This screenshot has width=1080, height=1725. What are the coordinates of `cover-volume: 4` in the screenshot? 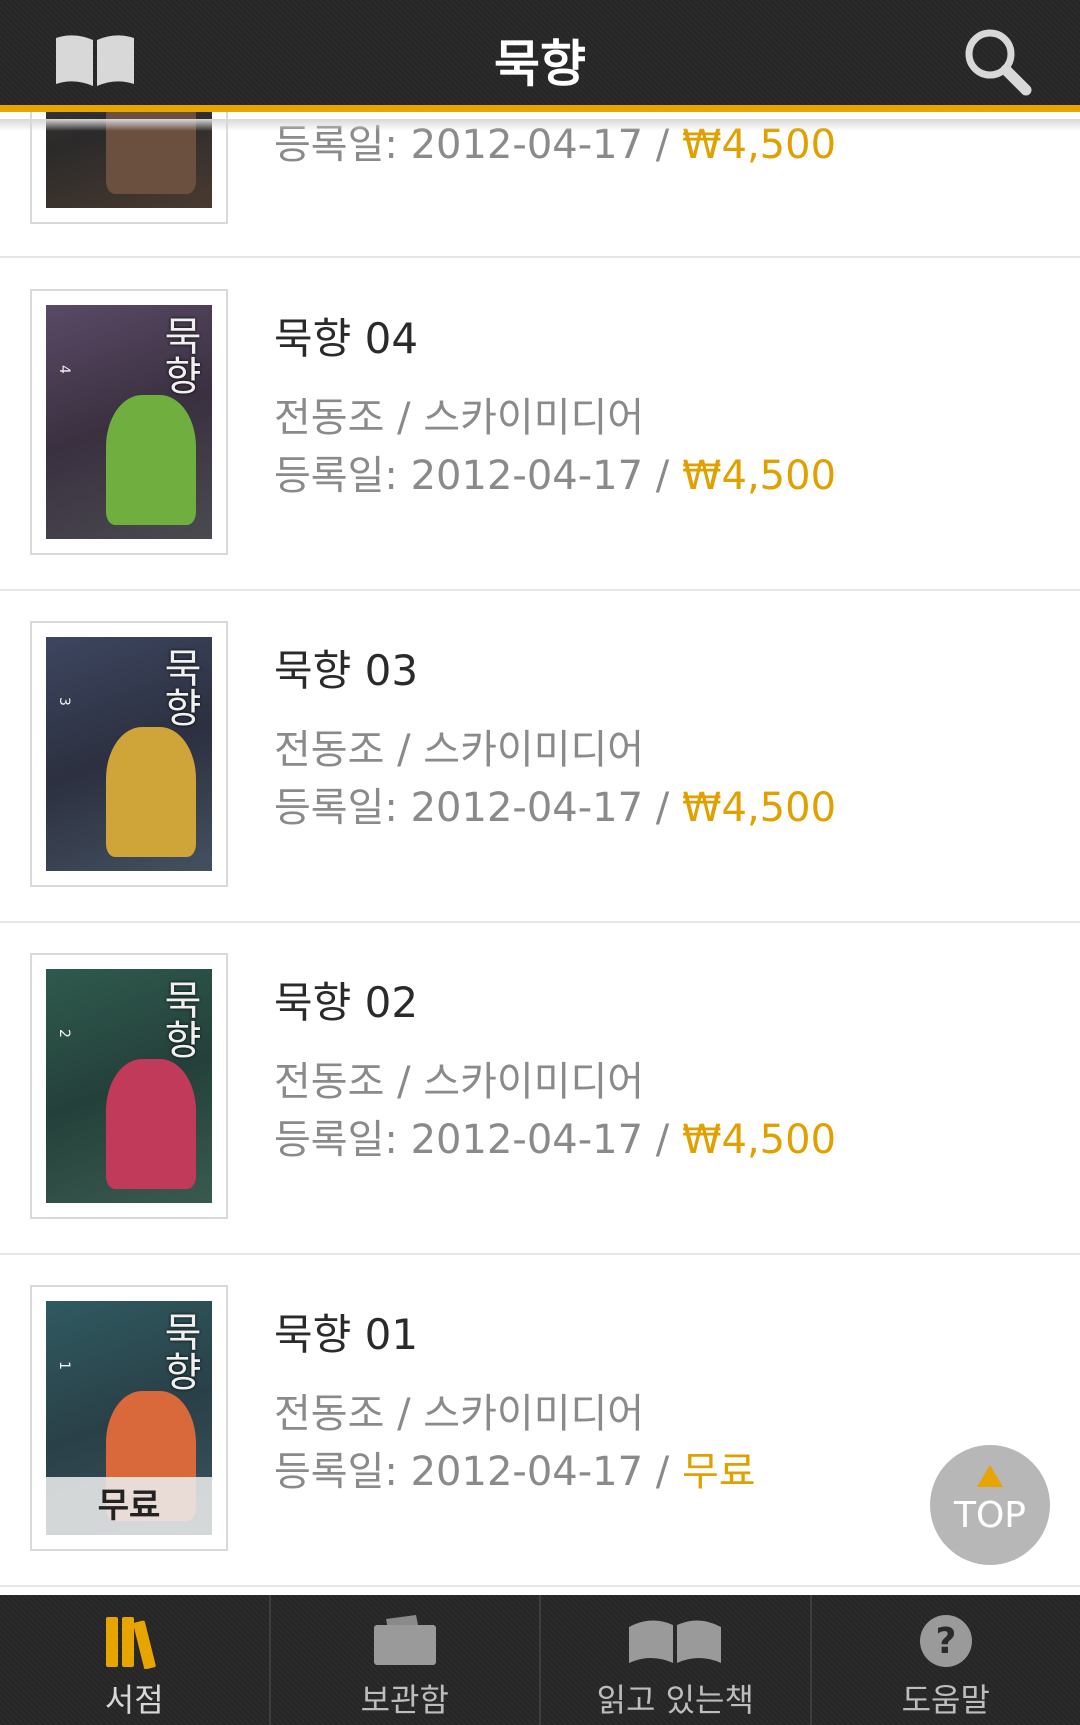 It's located at (64, 370).